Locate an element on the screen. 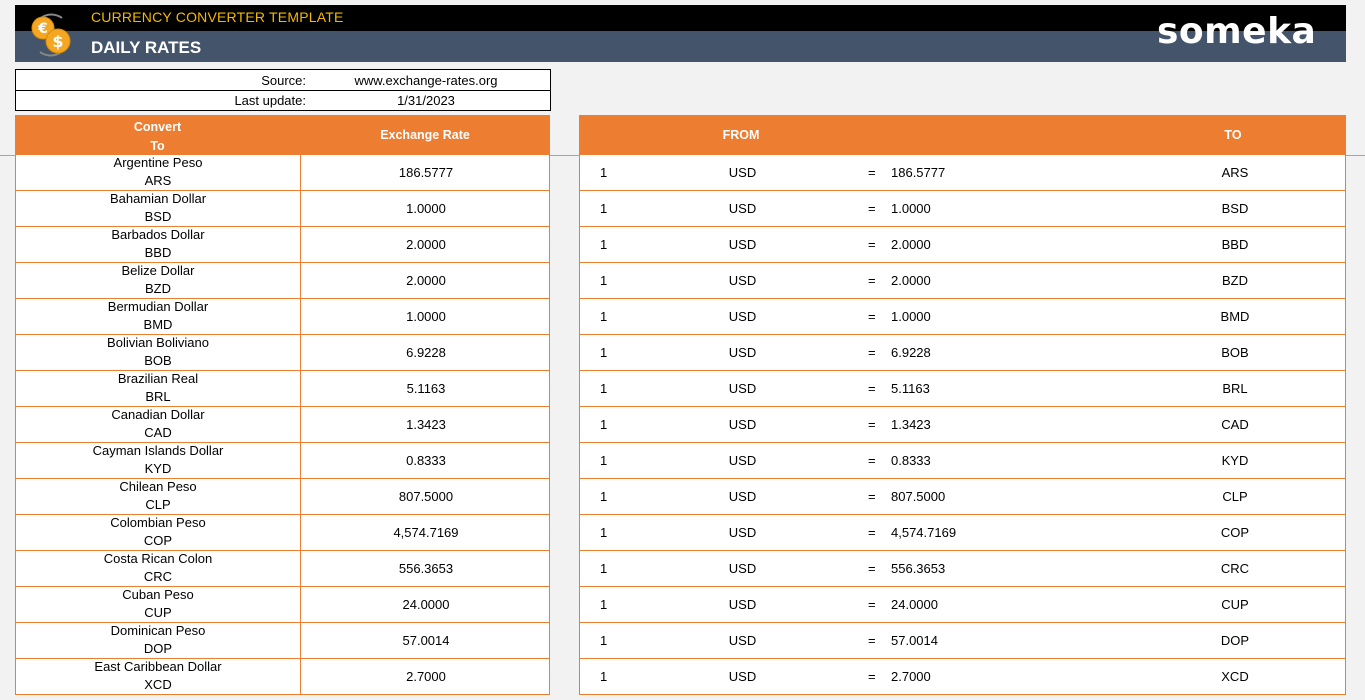  currency-name-cell: Bermudian Dollar BMD is located at coordinates (158, 316).